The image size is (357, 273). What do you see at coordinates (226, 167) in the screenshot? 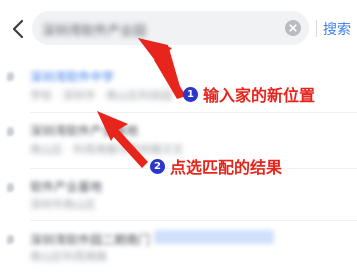
I see `annotation-text: 点选匹配的结果` at bounding box center [226, 167].